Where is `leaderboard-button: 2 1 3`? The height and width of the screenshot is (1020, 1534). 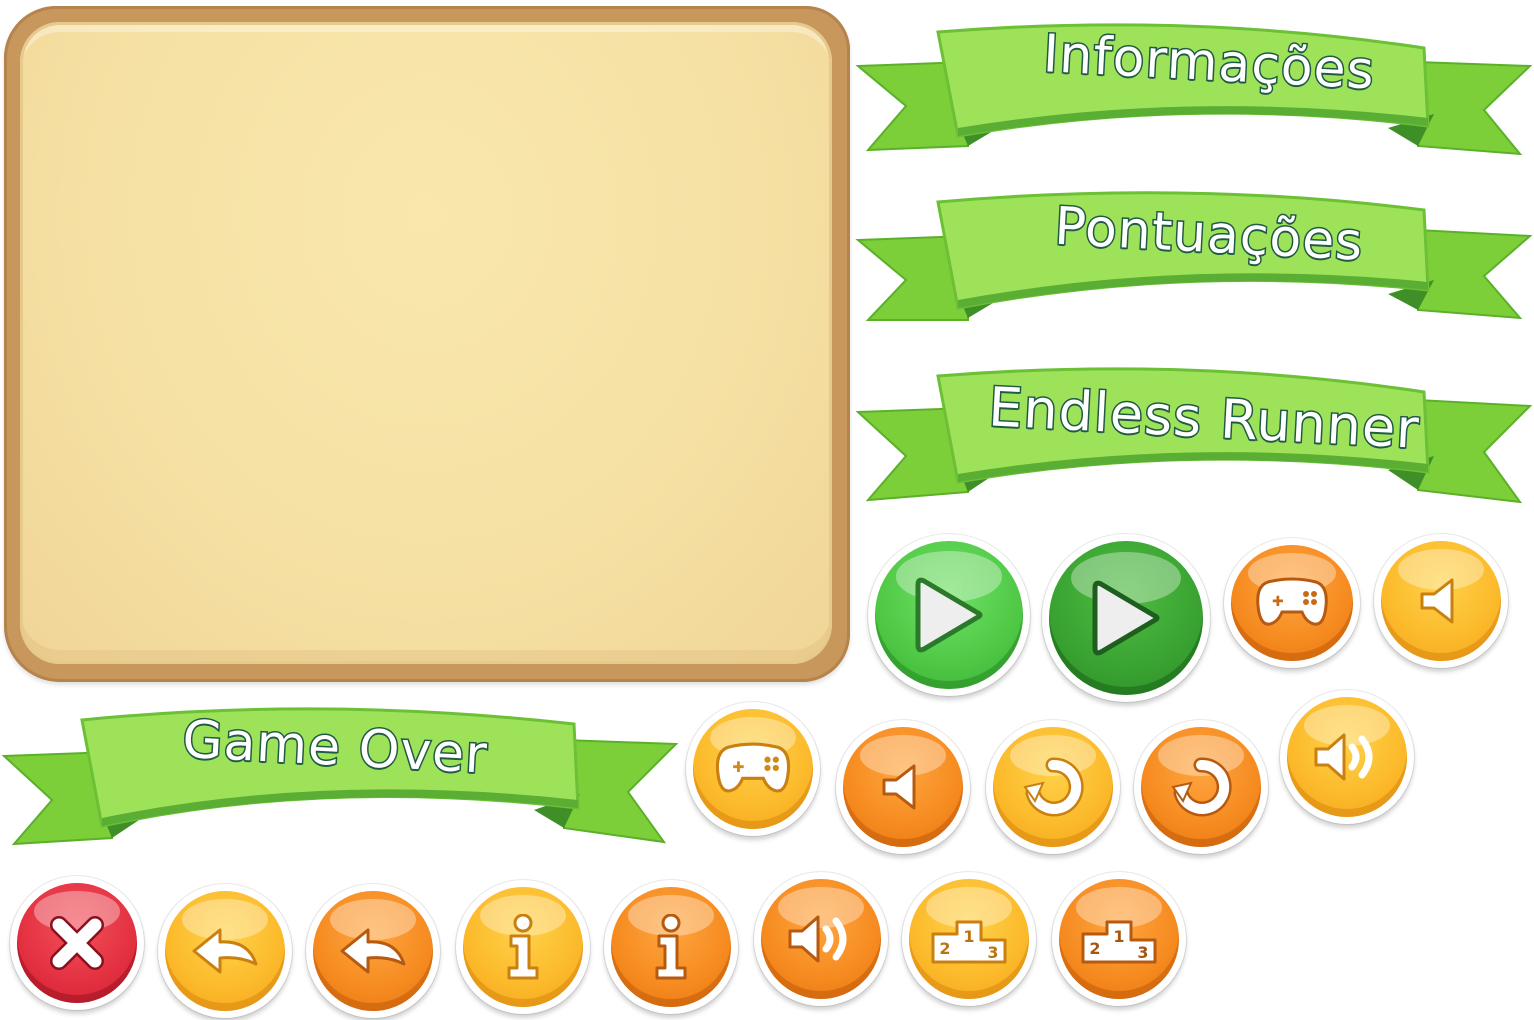
leaderboard-button: 2 1 3 is located at coordinates (969, 939).